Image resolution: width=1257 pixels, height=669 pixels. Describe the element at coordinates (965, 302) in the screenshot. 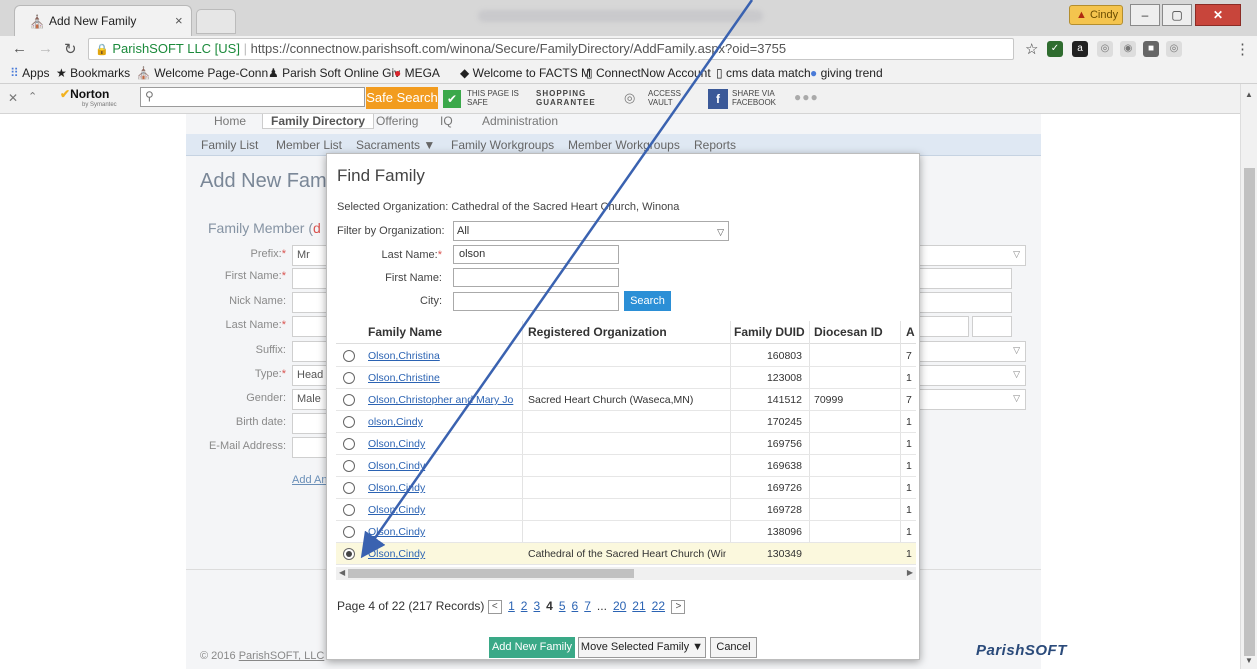

I see `nick-name-input-right` at that location.